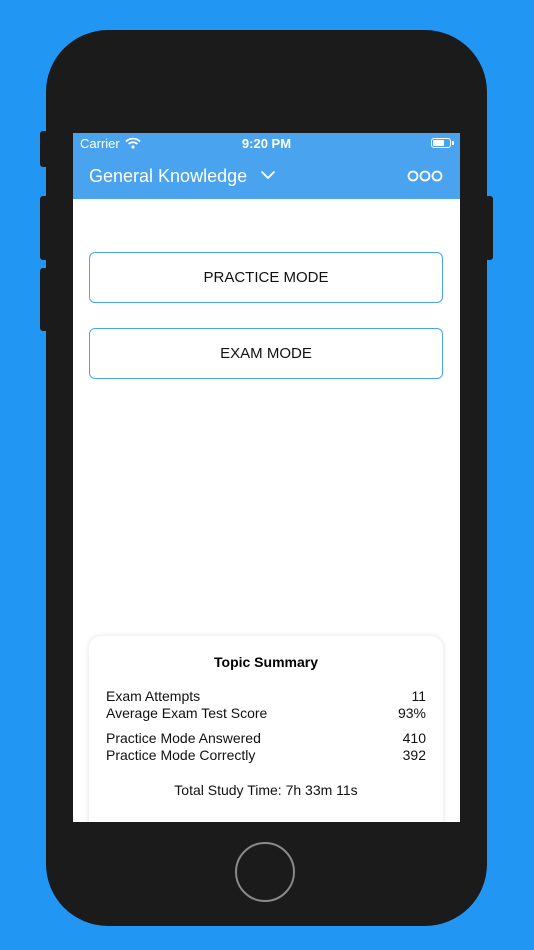 The image size is (534, 950). I want to click on practice-mode-button: PRACTICE MODE, so click(266, 277).